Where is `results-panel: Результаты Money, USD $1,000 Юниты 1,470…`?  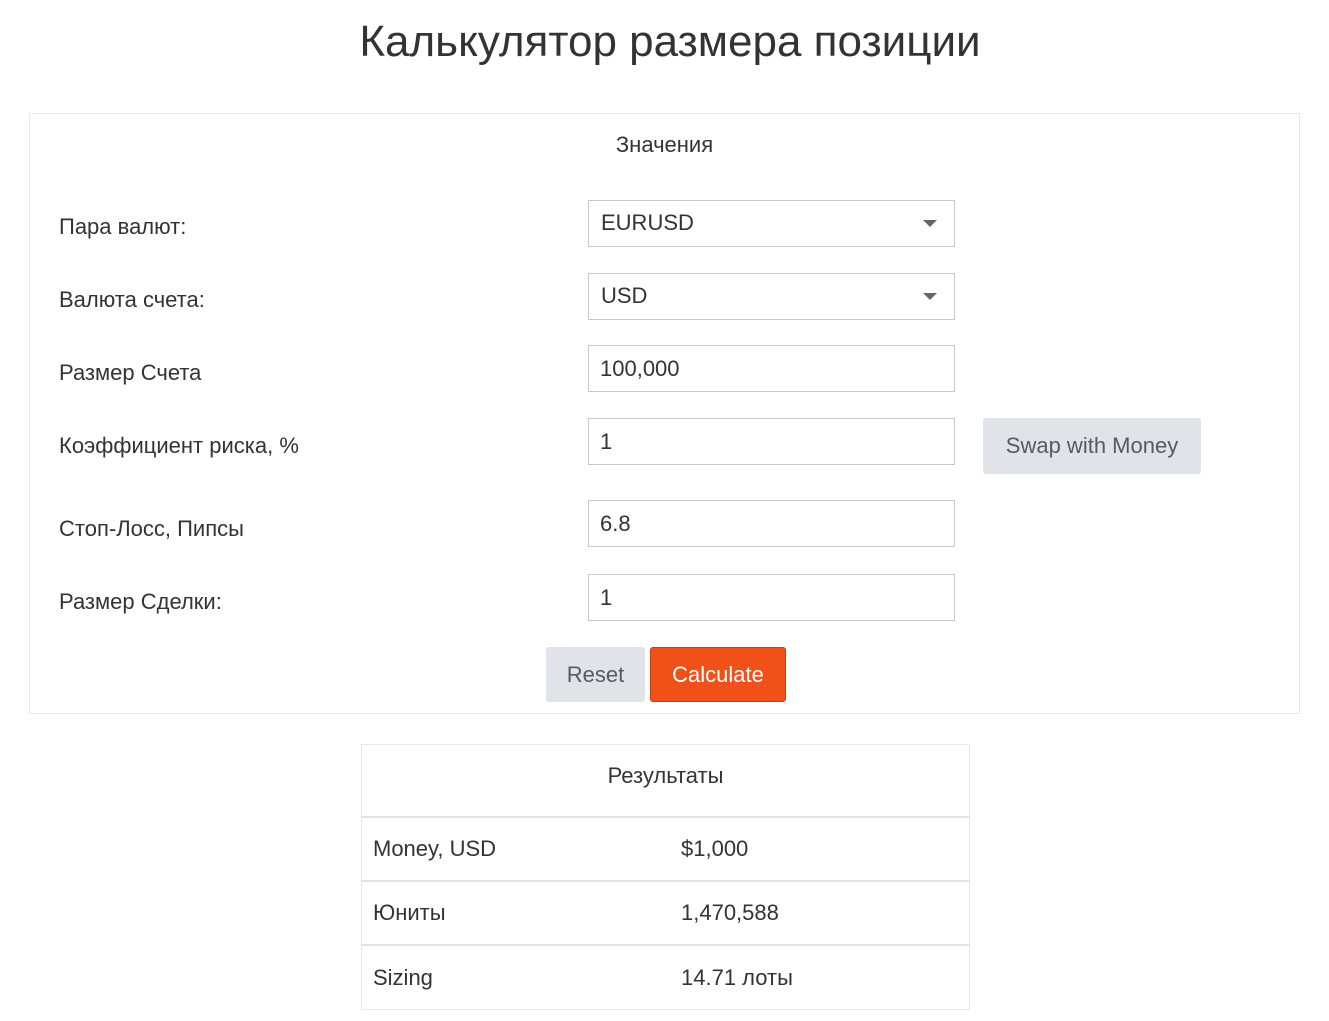
results-panel: Результаты Money, USD $1,000 Юниты 1,470… is located at coordinates (665, 877).